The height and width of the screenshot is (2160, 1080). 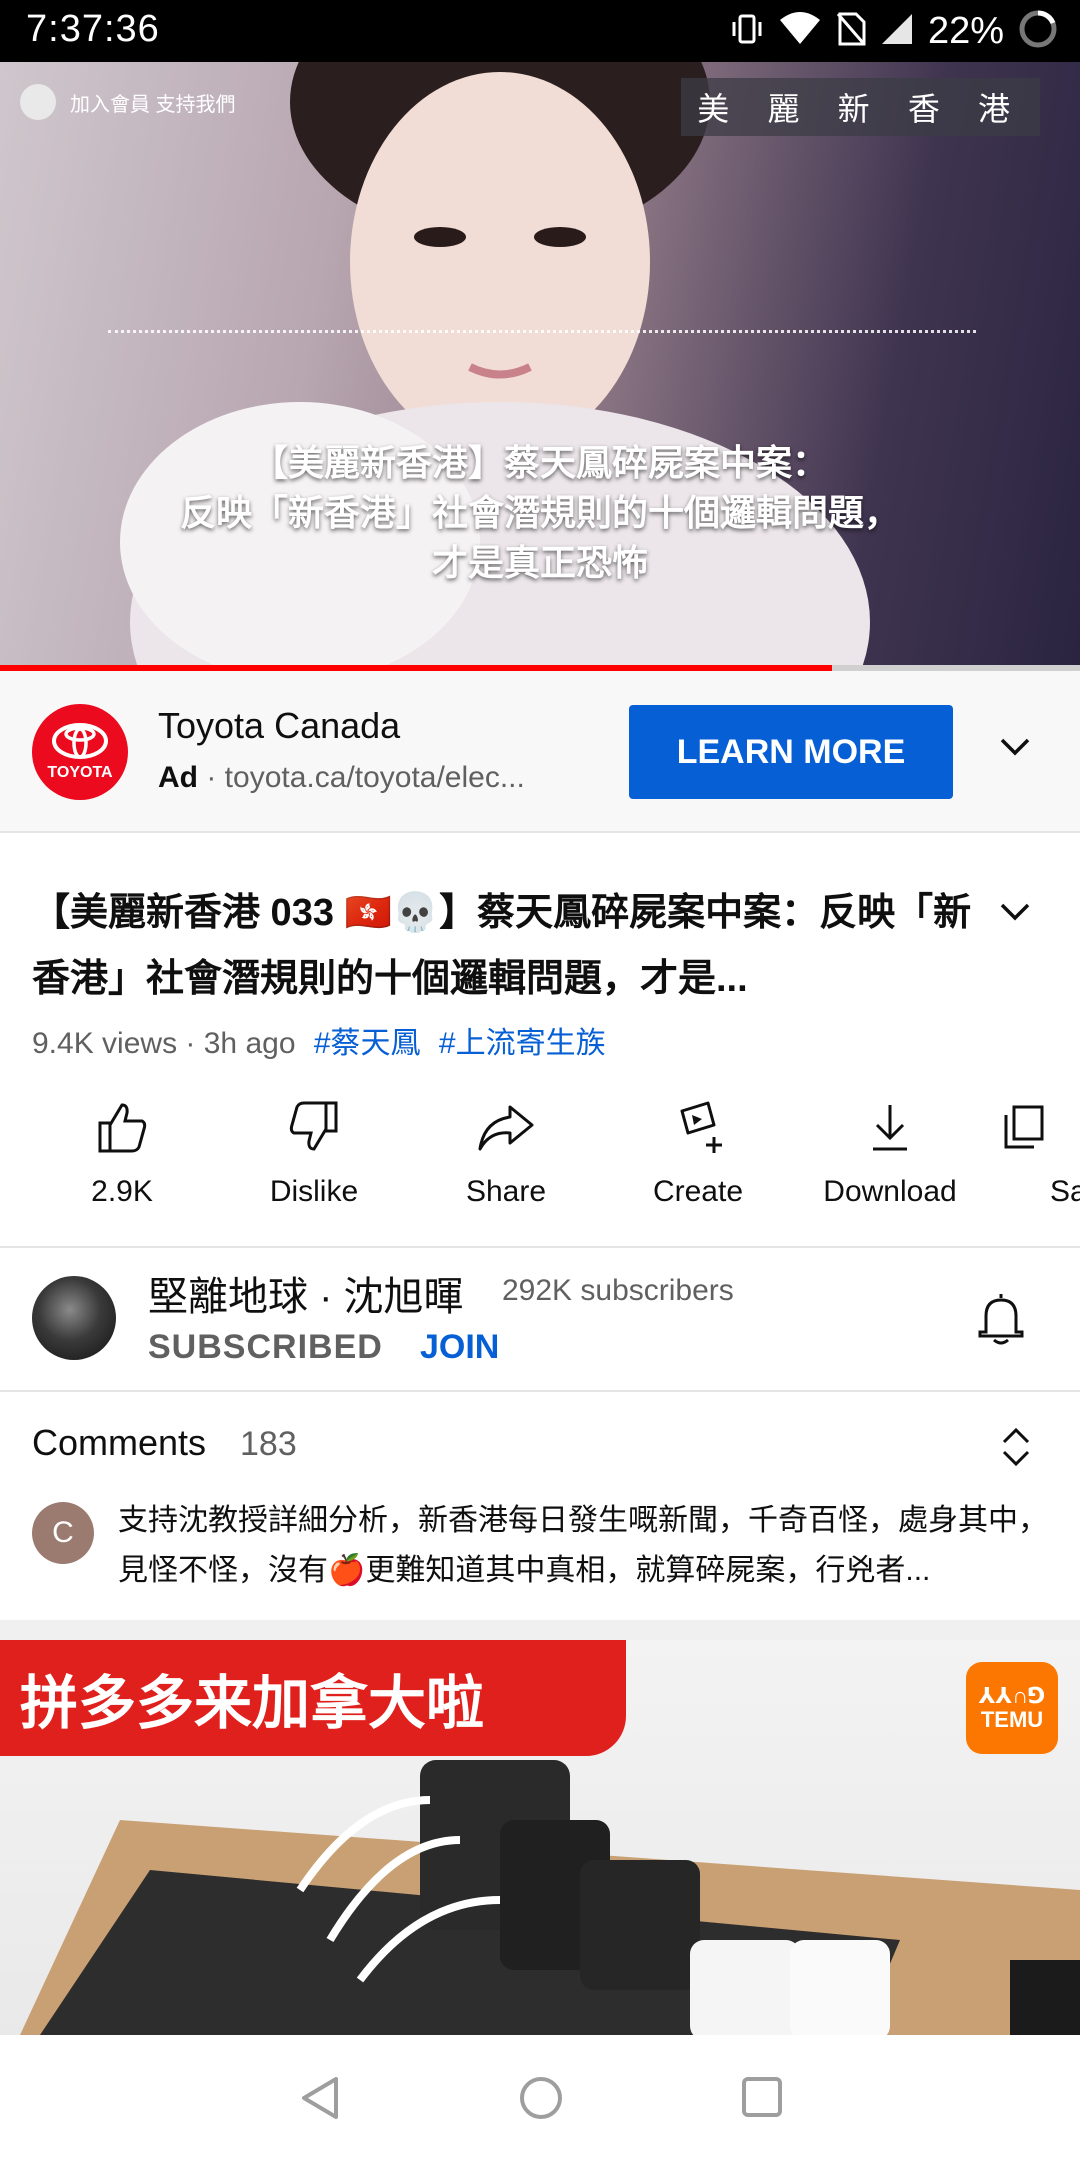 What do you see at coordinates (93, 29) in the screenshot?
I see `status-time: 7:37:36` at bounding box center [93, 29].